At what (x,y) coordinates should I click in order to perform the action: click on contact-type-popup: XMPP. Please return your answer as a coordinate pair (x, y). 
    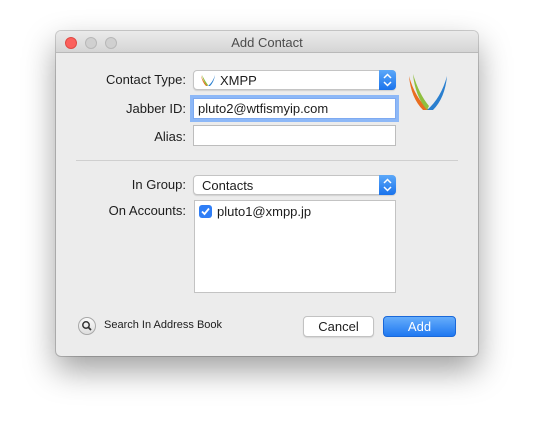
    Looking at the image, I should click on (294, 80).